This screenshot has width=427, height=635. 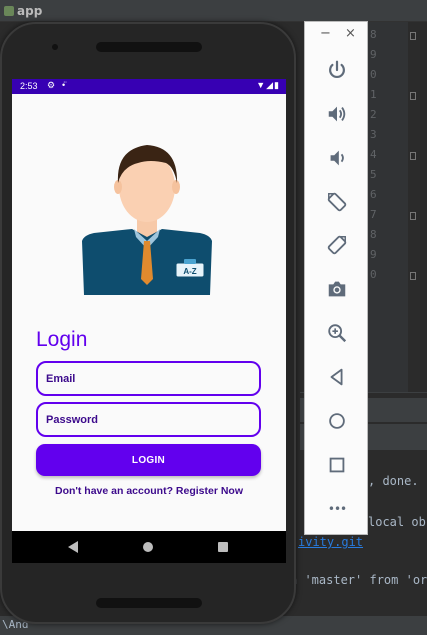 I want to click on nav-back-icon, so click(x=73, y=547).